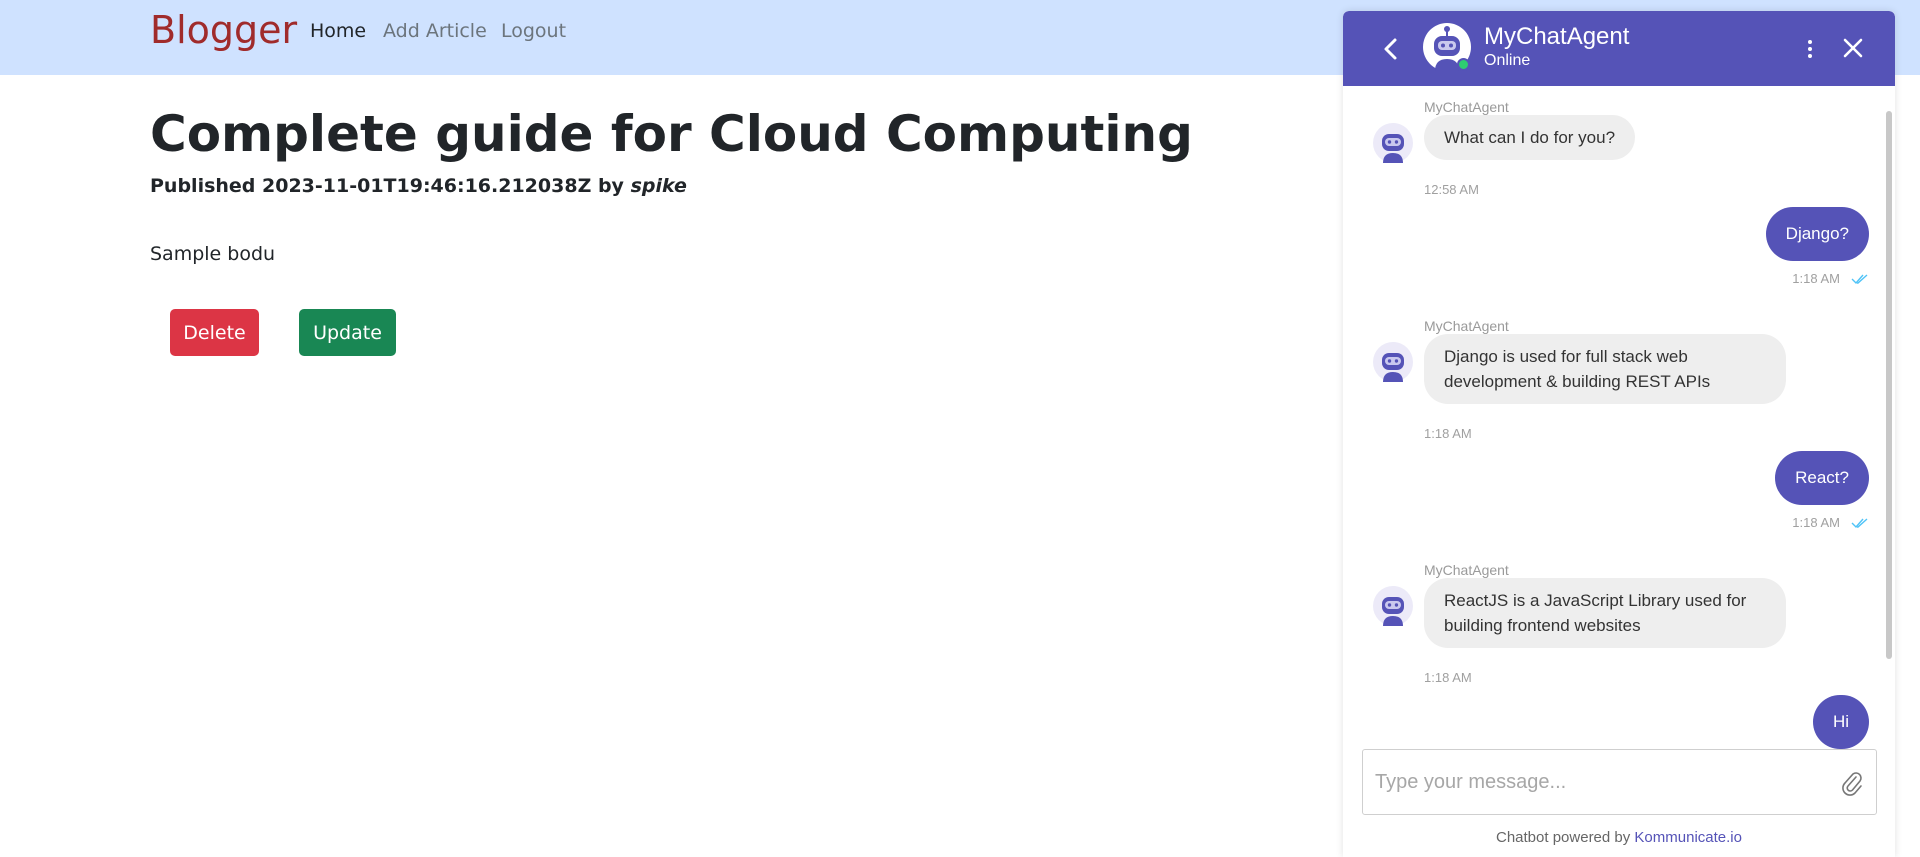 Image resolution: width=1920 pixels, height=857 pixels. I want to click on close-icon, so click(1853, 48).